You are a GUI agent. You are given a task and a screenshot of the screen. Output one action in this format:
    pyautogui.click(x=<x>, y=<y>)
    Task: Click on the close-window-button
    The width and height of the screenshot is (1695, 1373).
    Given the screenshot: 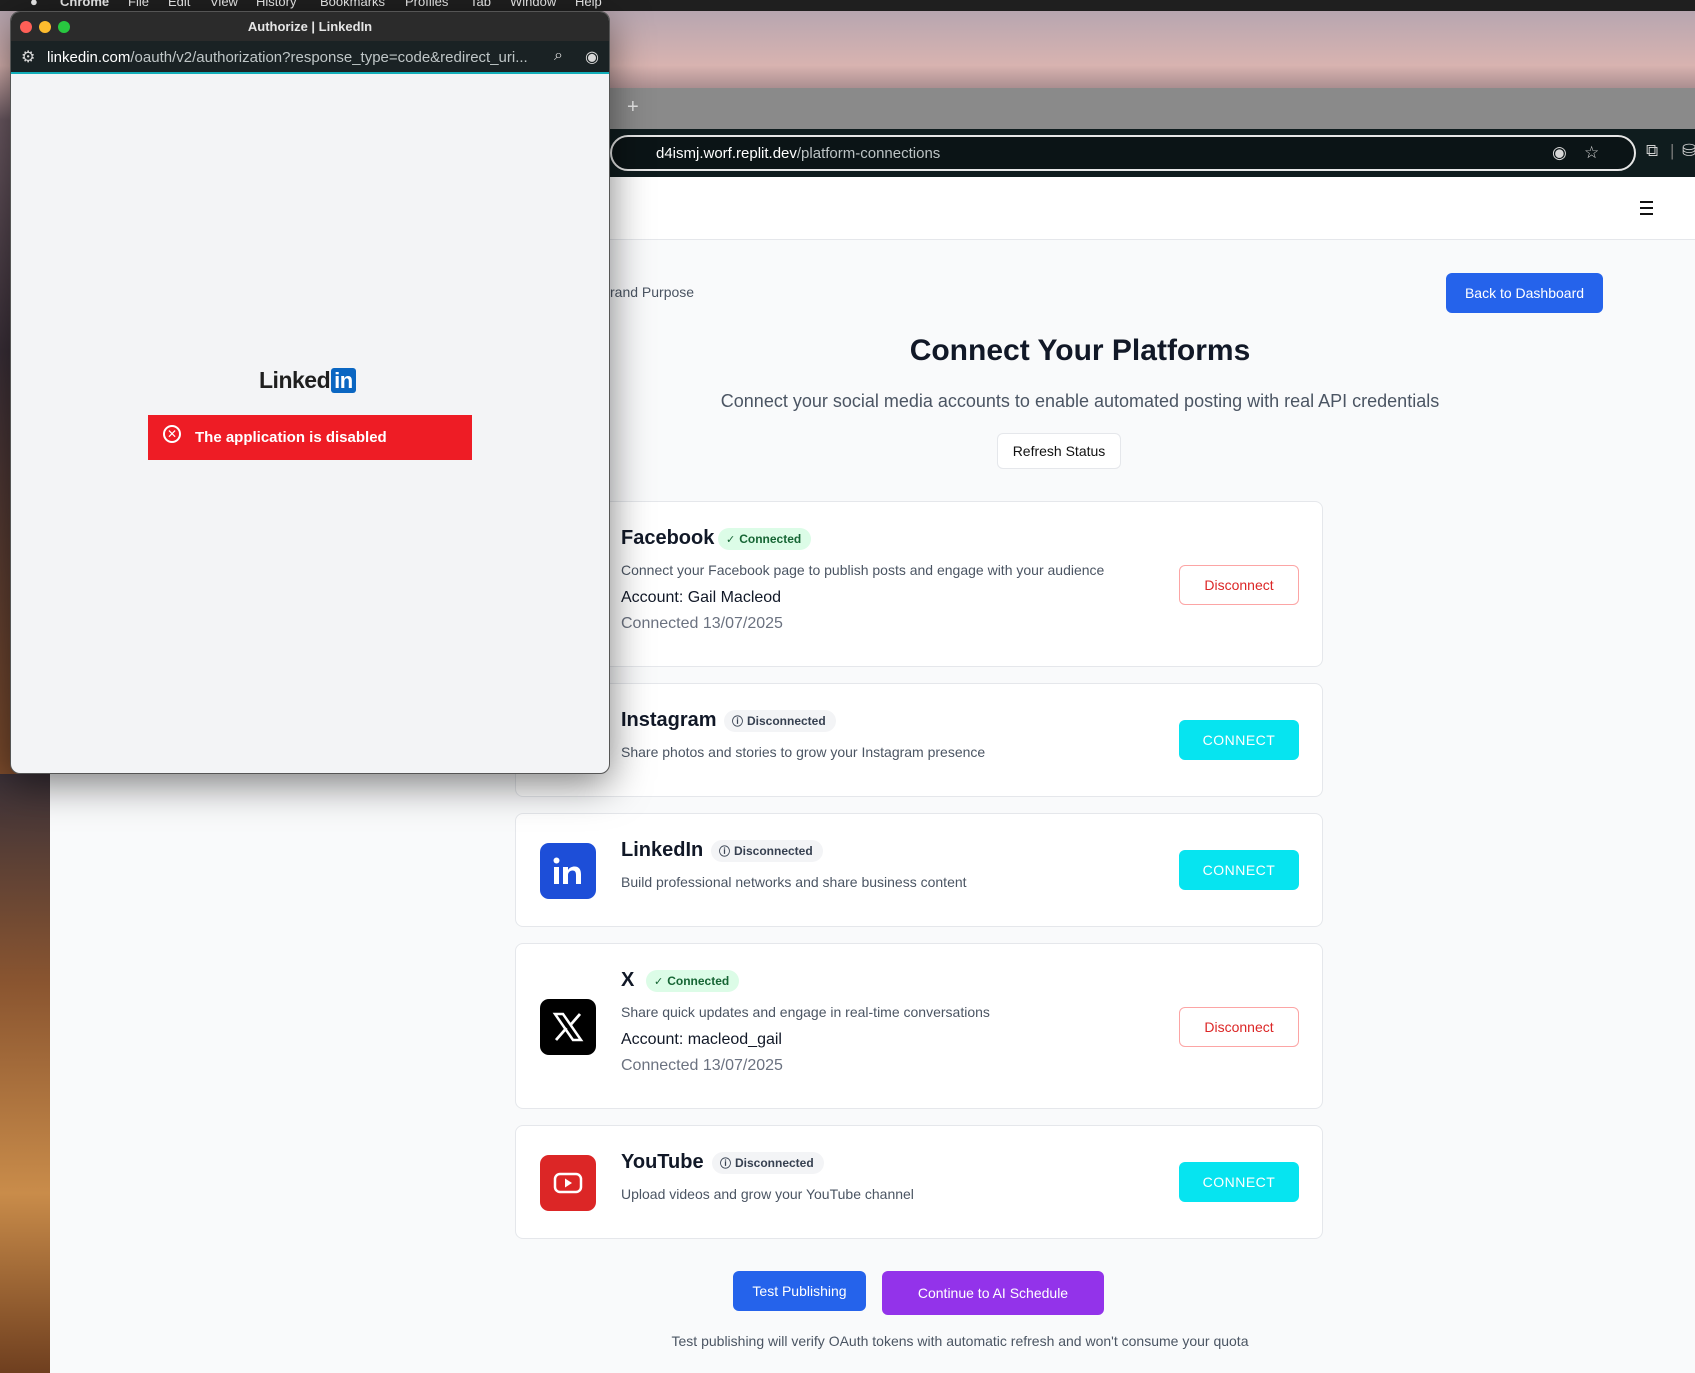 What is the action you would take?
    pyautogui.click(x=26, y=27)
    